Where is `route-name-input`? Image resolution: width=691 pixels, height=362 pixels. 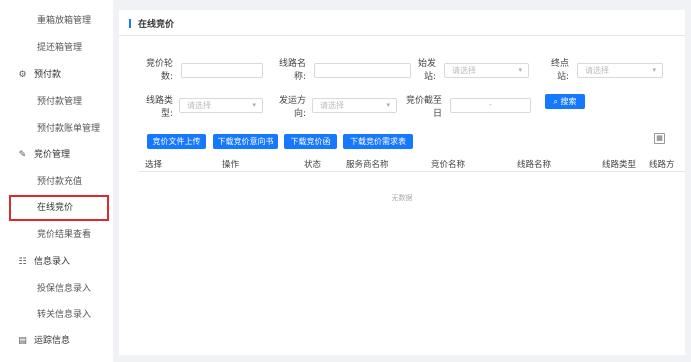 route-name-input is located at coordinates (362, 70).